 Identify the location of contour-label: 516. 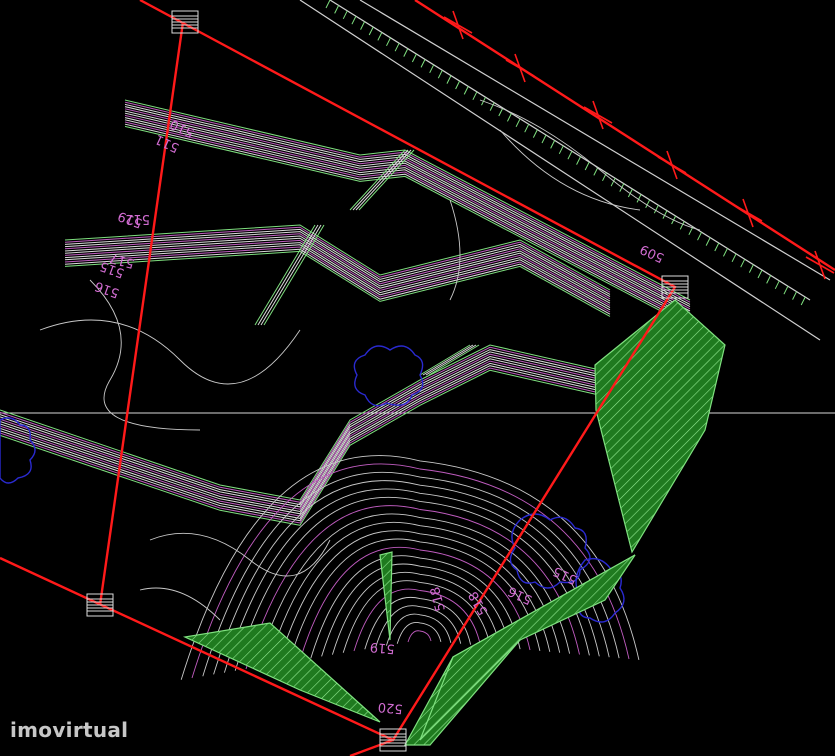
(107, 289).